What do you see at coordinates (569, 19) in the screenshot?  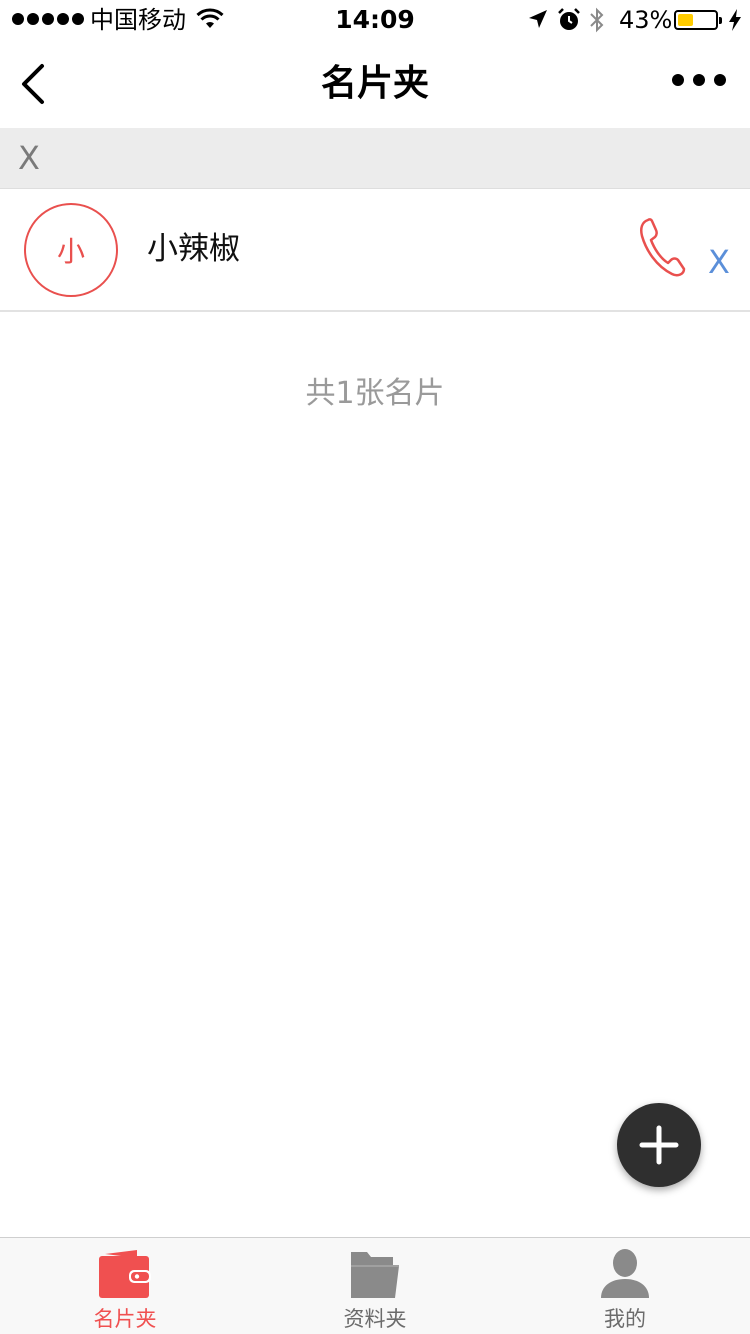 I see `alarm-icon` at bounding box center [569, 19].